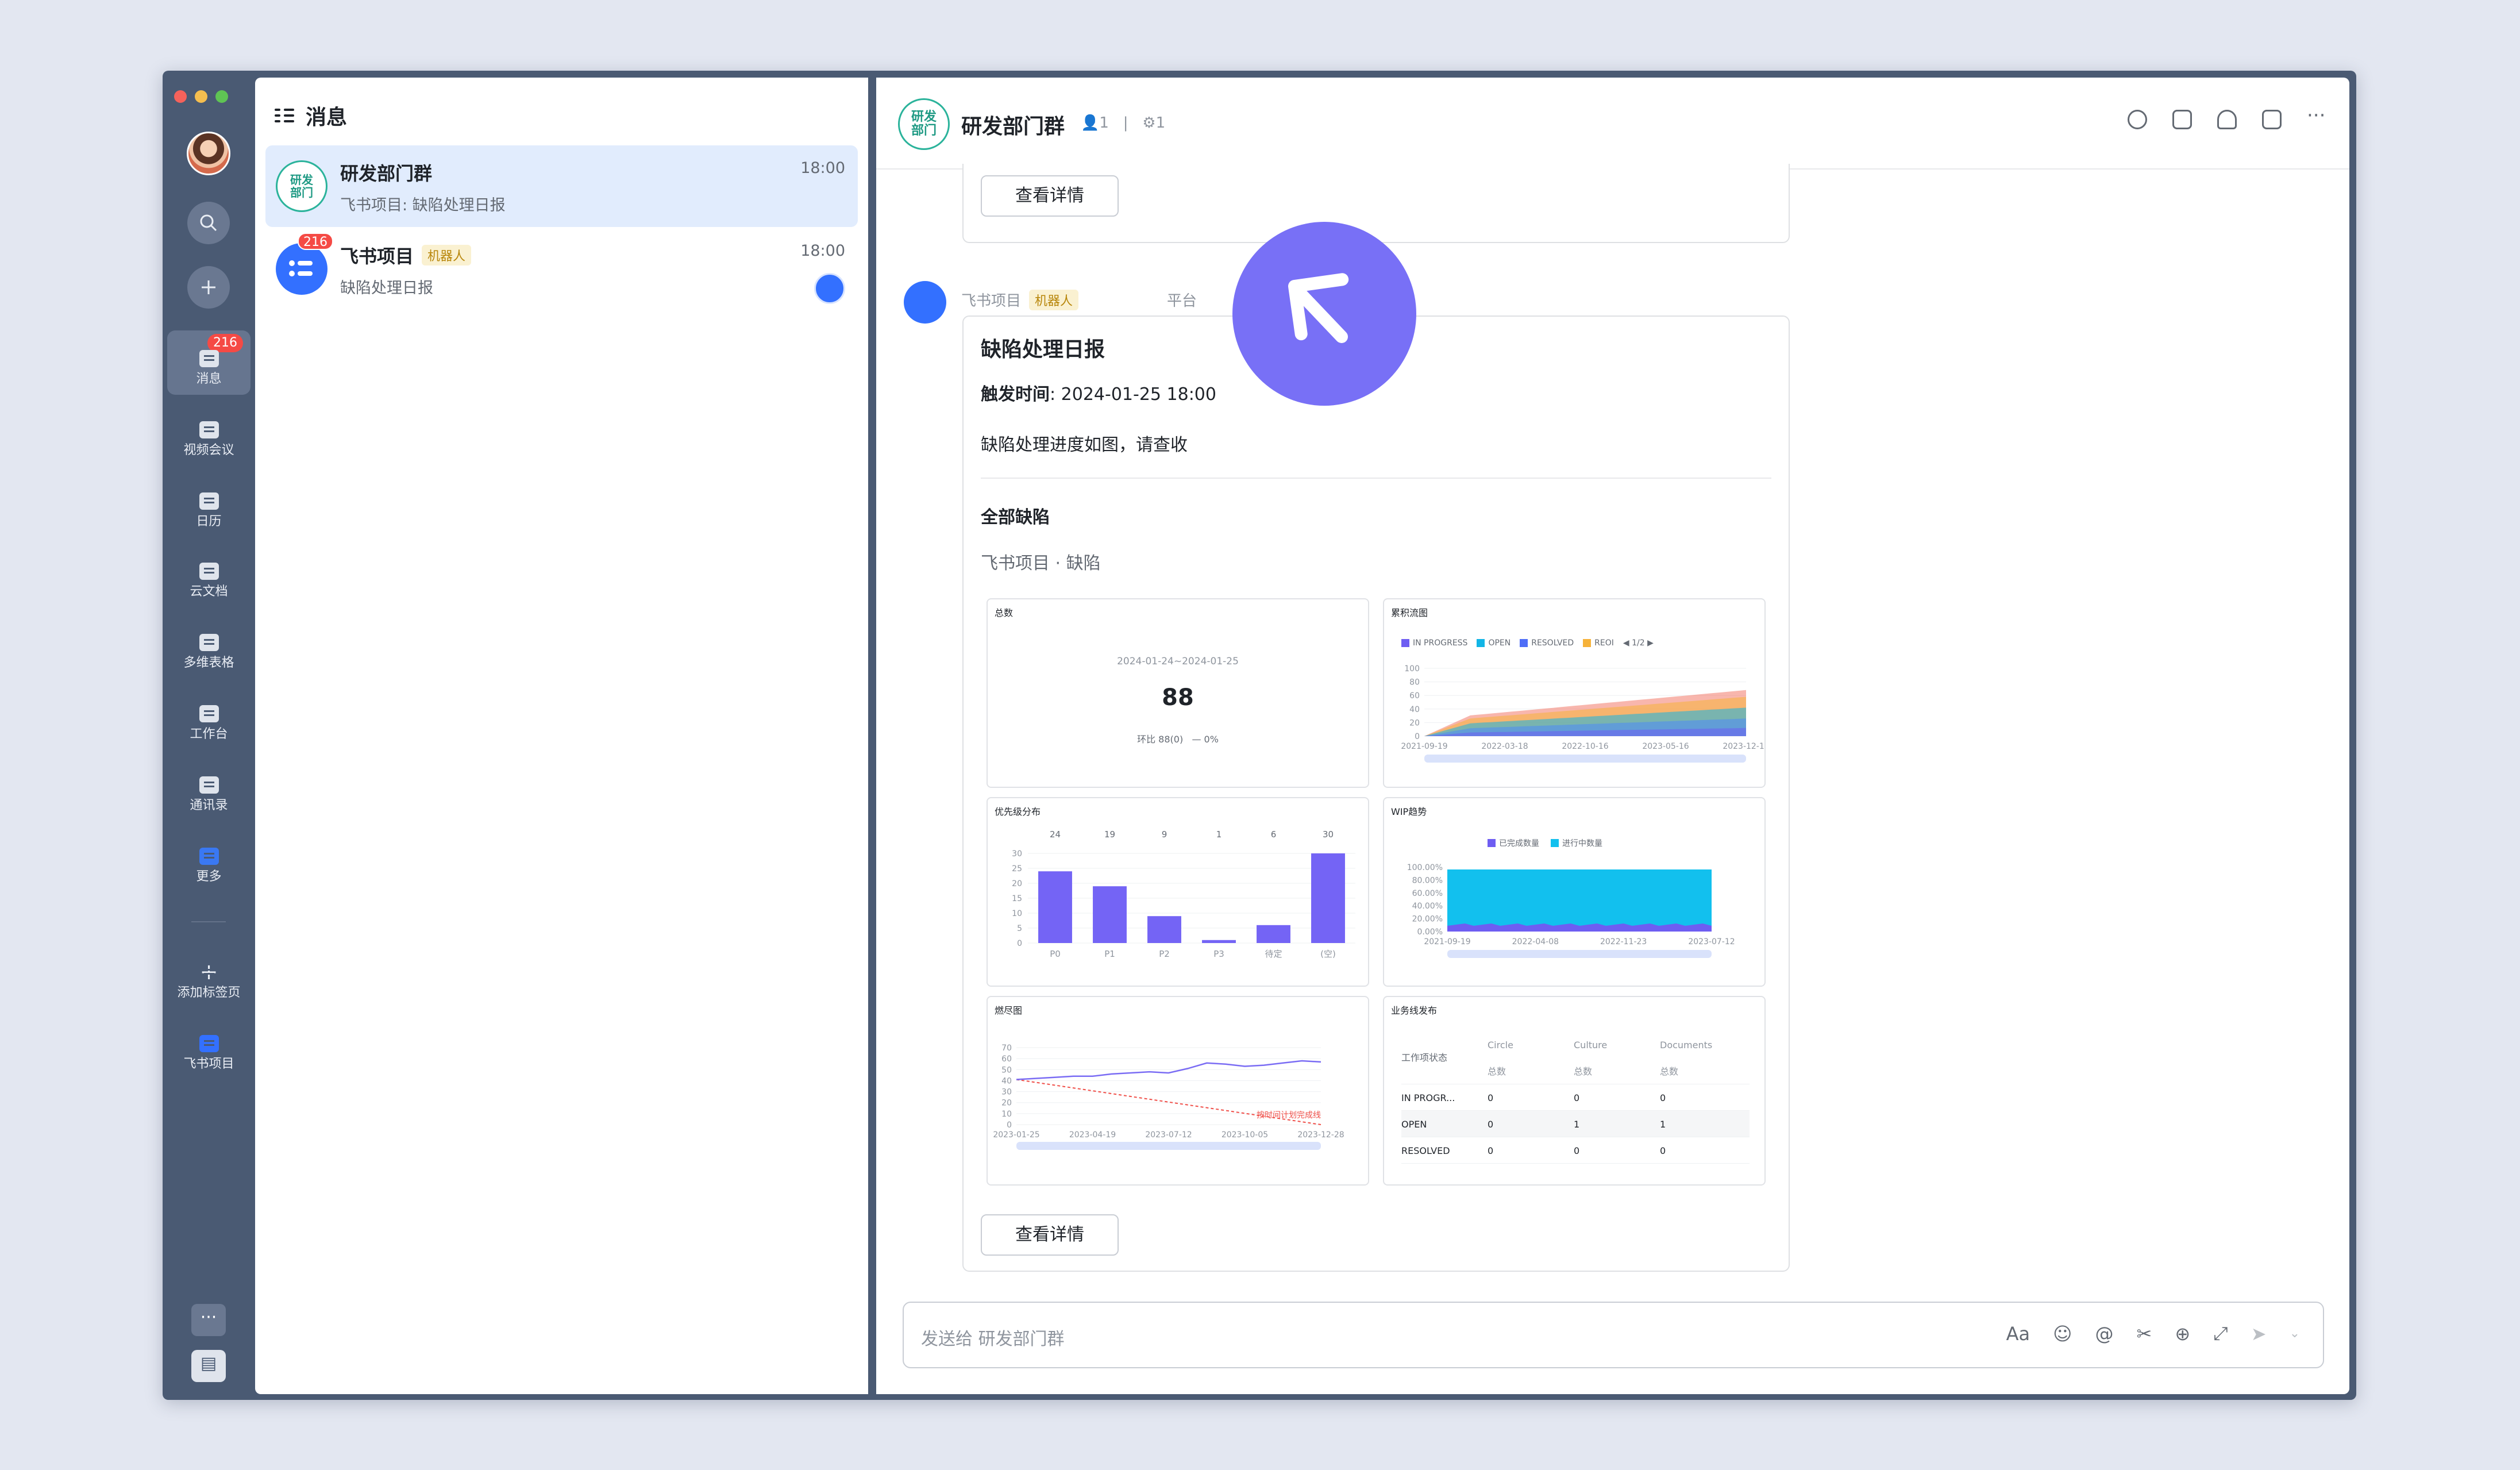 The image size is (2520, 1470). I want to click on table-header-cell: Circle, so click(1501, 1044).